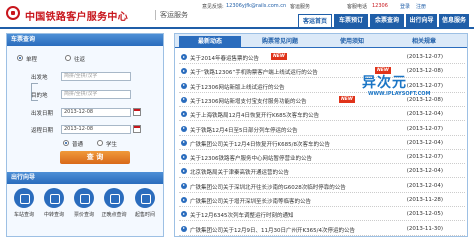 Image resolution: width=474 pixels, height=241 pixels. I want to click on news-title: 关于12306铁路客户服务中心网站暂停营业的公告, so click(251, 158).